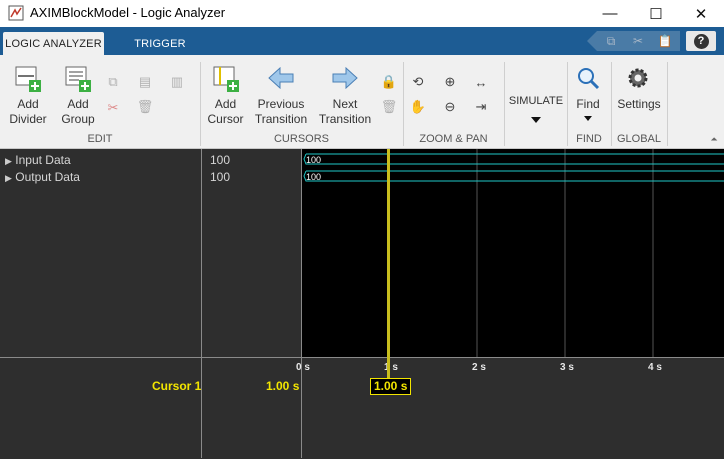 The image size is (724, 459). Describe the element at coordinates (100, 139) in the screenshot. I see `edit-section-label: EDIT` at that location.